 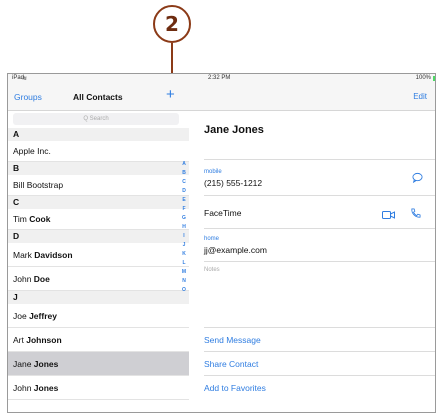 I want to click on notes-field: Notes, so click(x=212, y=270).